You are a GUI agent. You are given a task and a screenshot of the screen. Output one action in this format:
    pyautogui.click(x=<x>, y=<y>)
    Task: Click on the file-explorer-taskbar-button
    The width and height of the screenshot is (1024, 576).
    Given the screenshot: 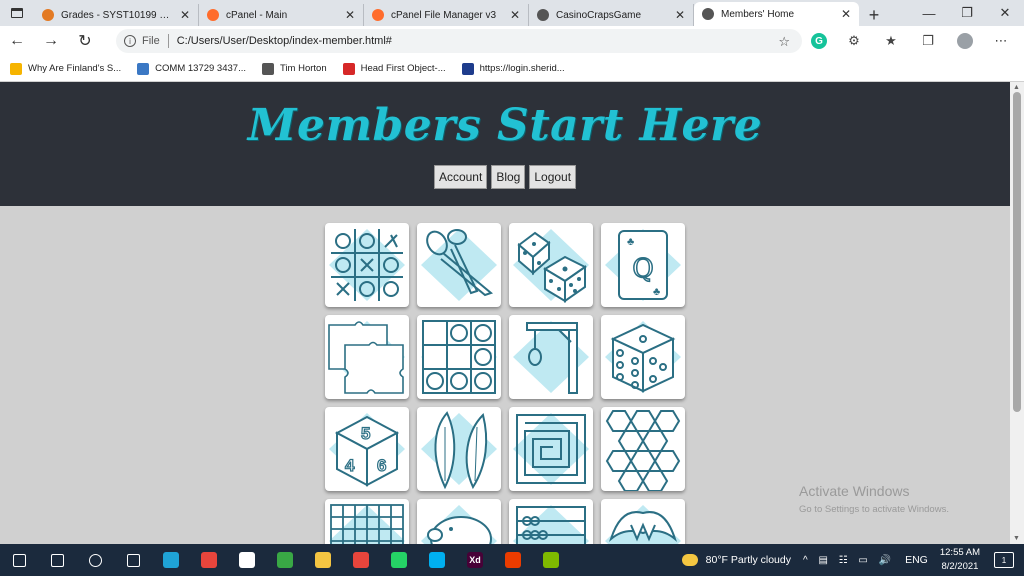 What is the action you would take?
    pyautogui.click(x=323, y=560)
    